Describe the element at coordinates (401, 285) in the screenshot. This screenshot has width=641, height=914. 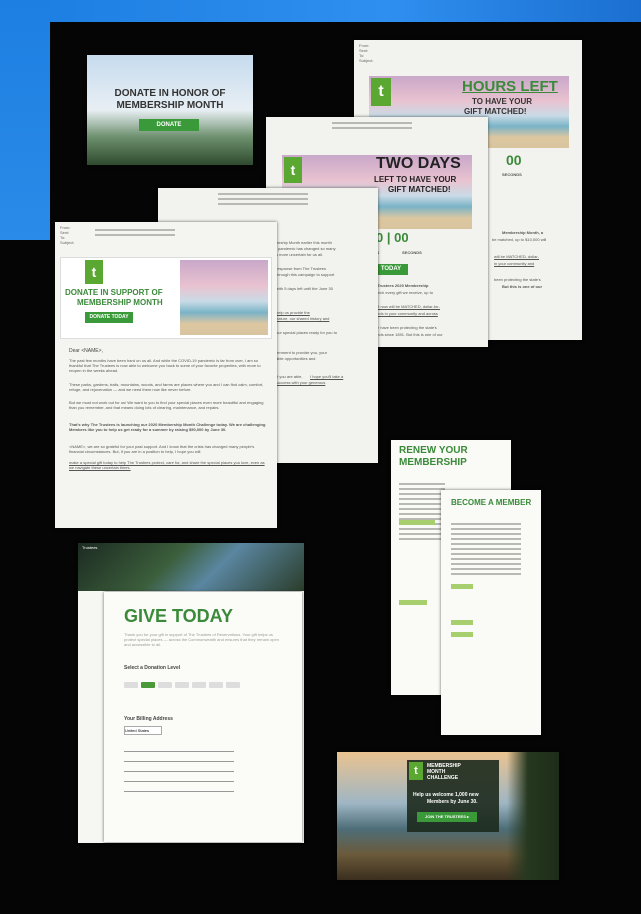
I see `two-days-body1: e Trustees 2020 Membership` at that location.